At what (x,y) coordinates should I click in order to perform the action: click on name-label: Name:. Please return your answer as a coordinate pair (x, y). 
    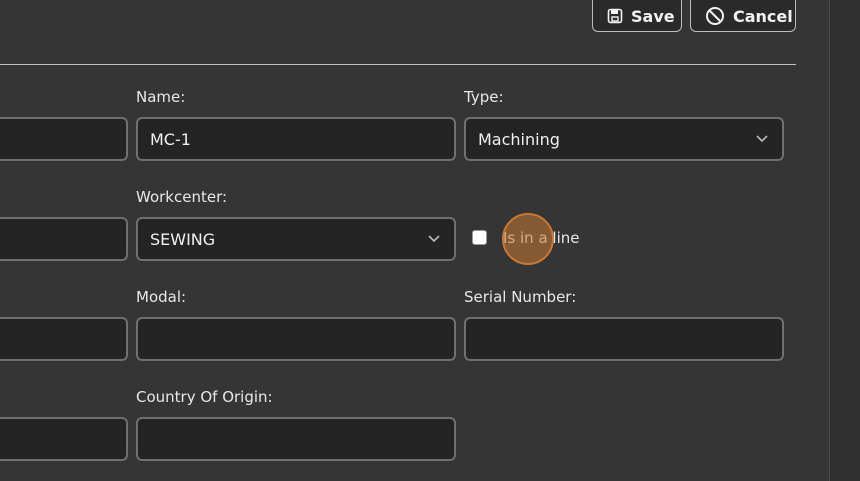
    Looking at the image, I should click on (161, 97).